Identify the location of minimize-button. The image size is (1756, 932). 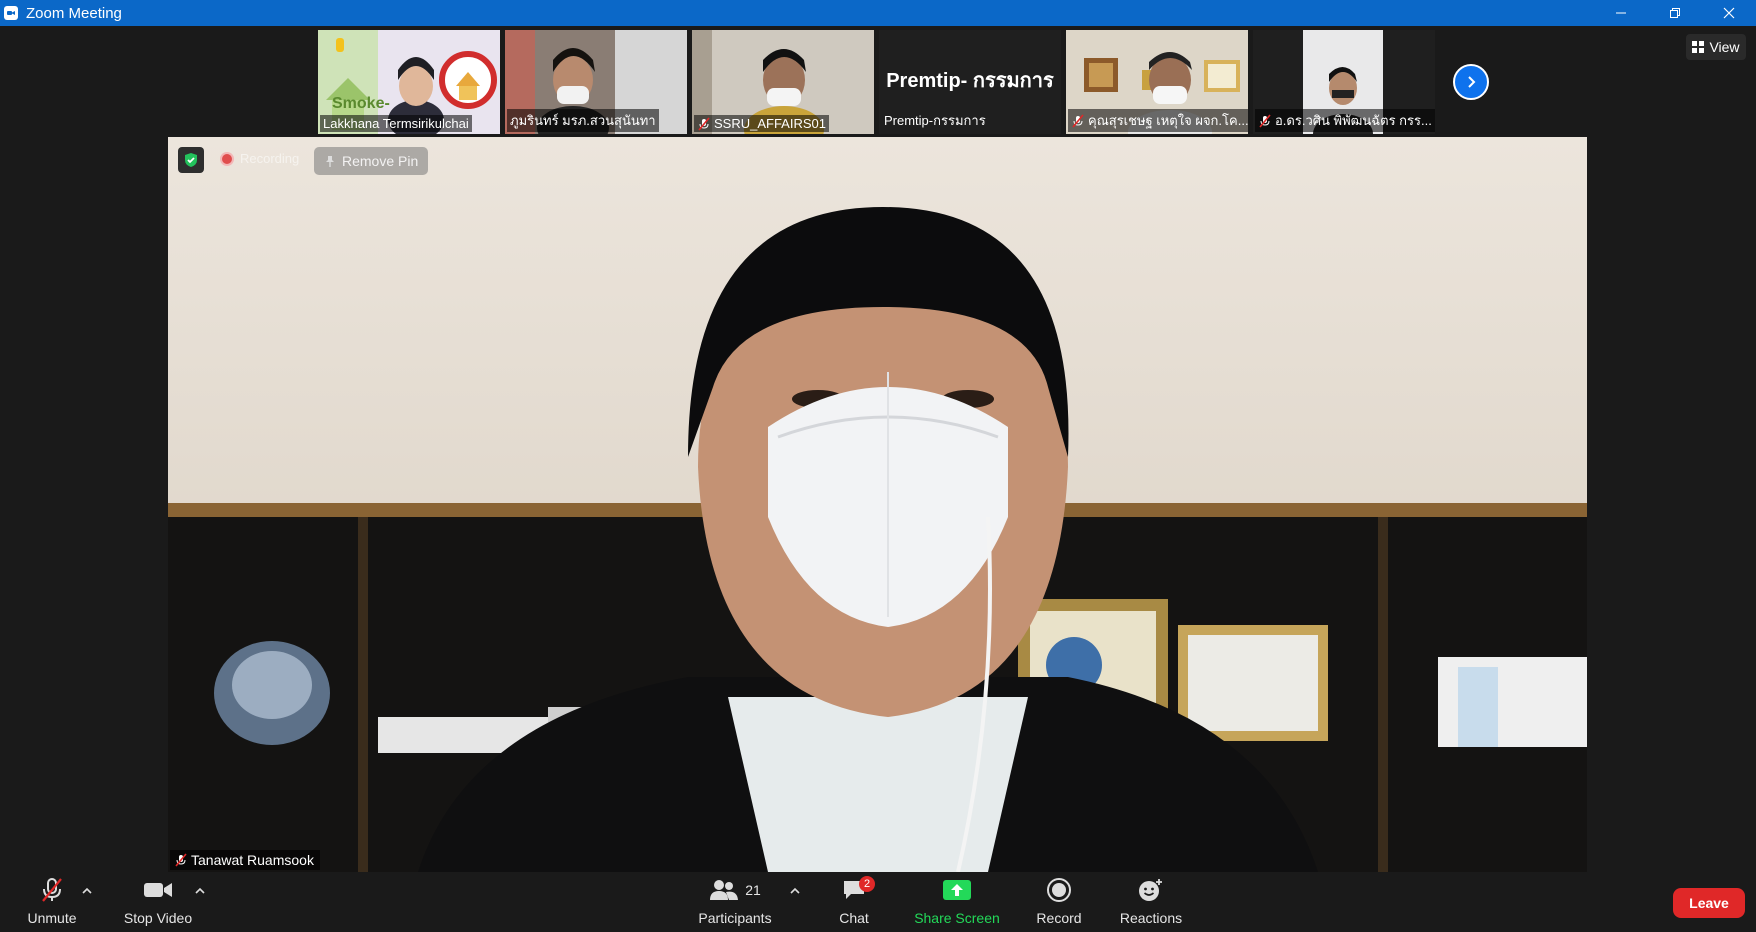
(1621, 13).